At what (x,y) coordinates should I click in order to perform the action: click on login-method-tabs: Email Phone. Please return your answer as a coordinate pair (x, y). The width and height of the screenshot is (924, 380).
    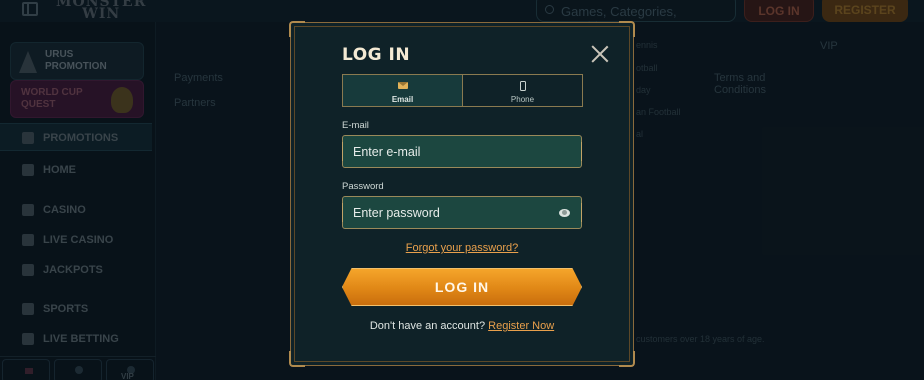
    Looking at the image, I should click on (462, 90).